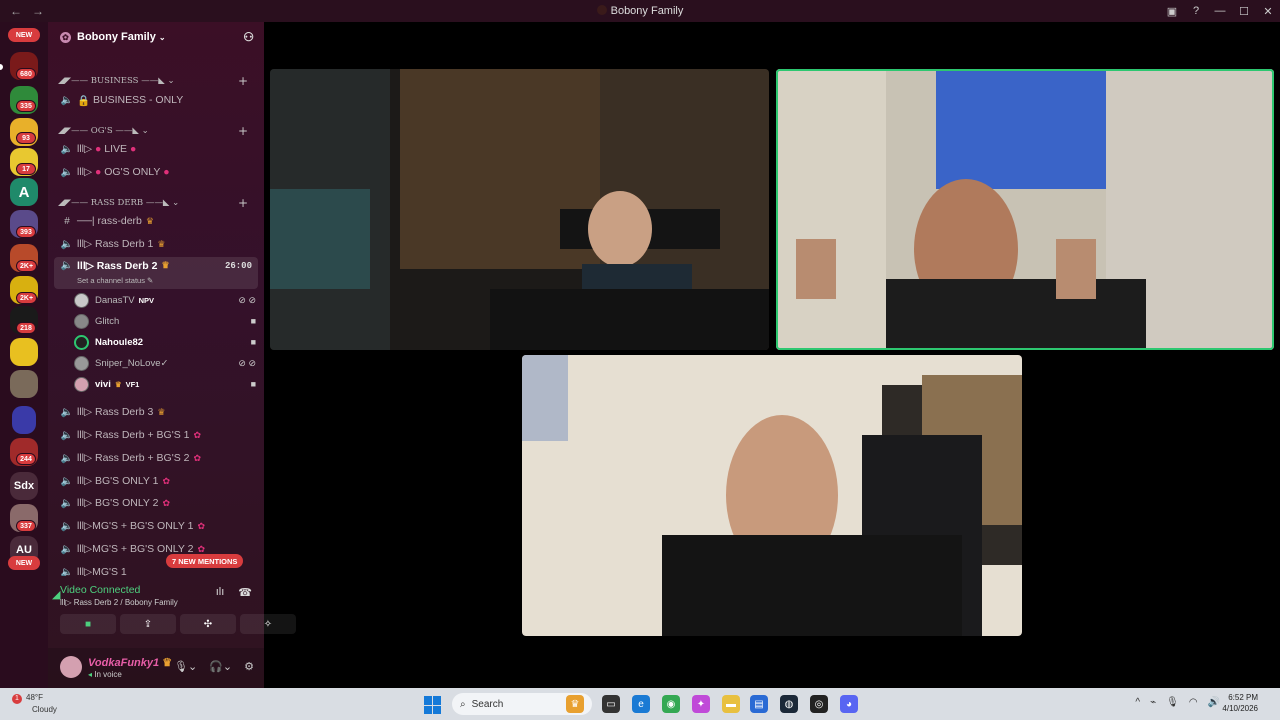 Image resolution: width=1280 pixels, height=720 pixels. I want to click on voice-user-name: Sniper_NoLove✓, so click(132, 363).